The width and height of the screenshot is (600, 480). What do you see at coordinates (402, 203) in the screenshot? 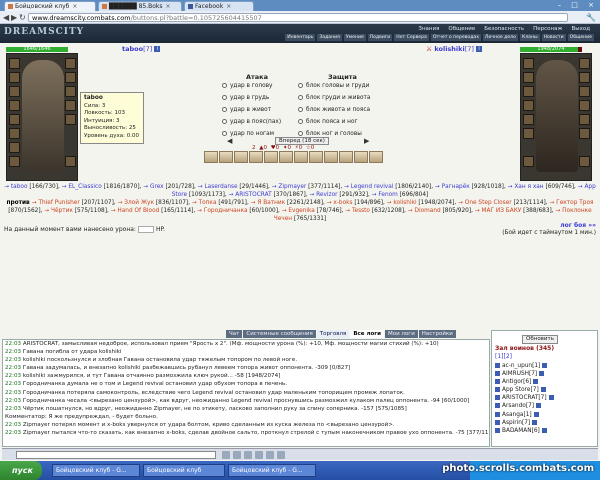
I see `team-member: → kolishiki` at bounding box center [402, 203].